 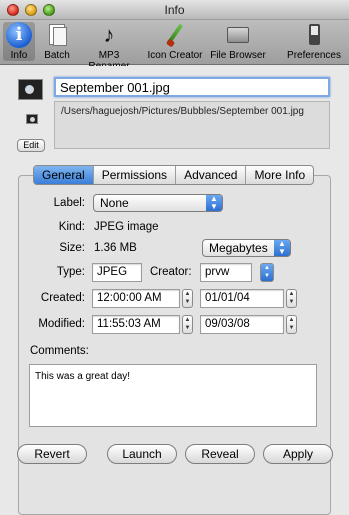 I want to click on size-value: 1.36 MB, so click(x=115, y=248).